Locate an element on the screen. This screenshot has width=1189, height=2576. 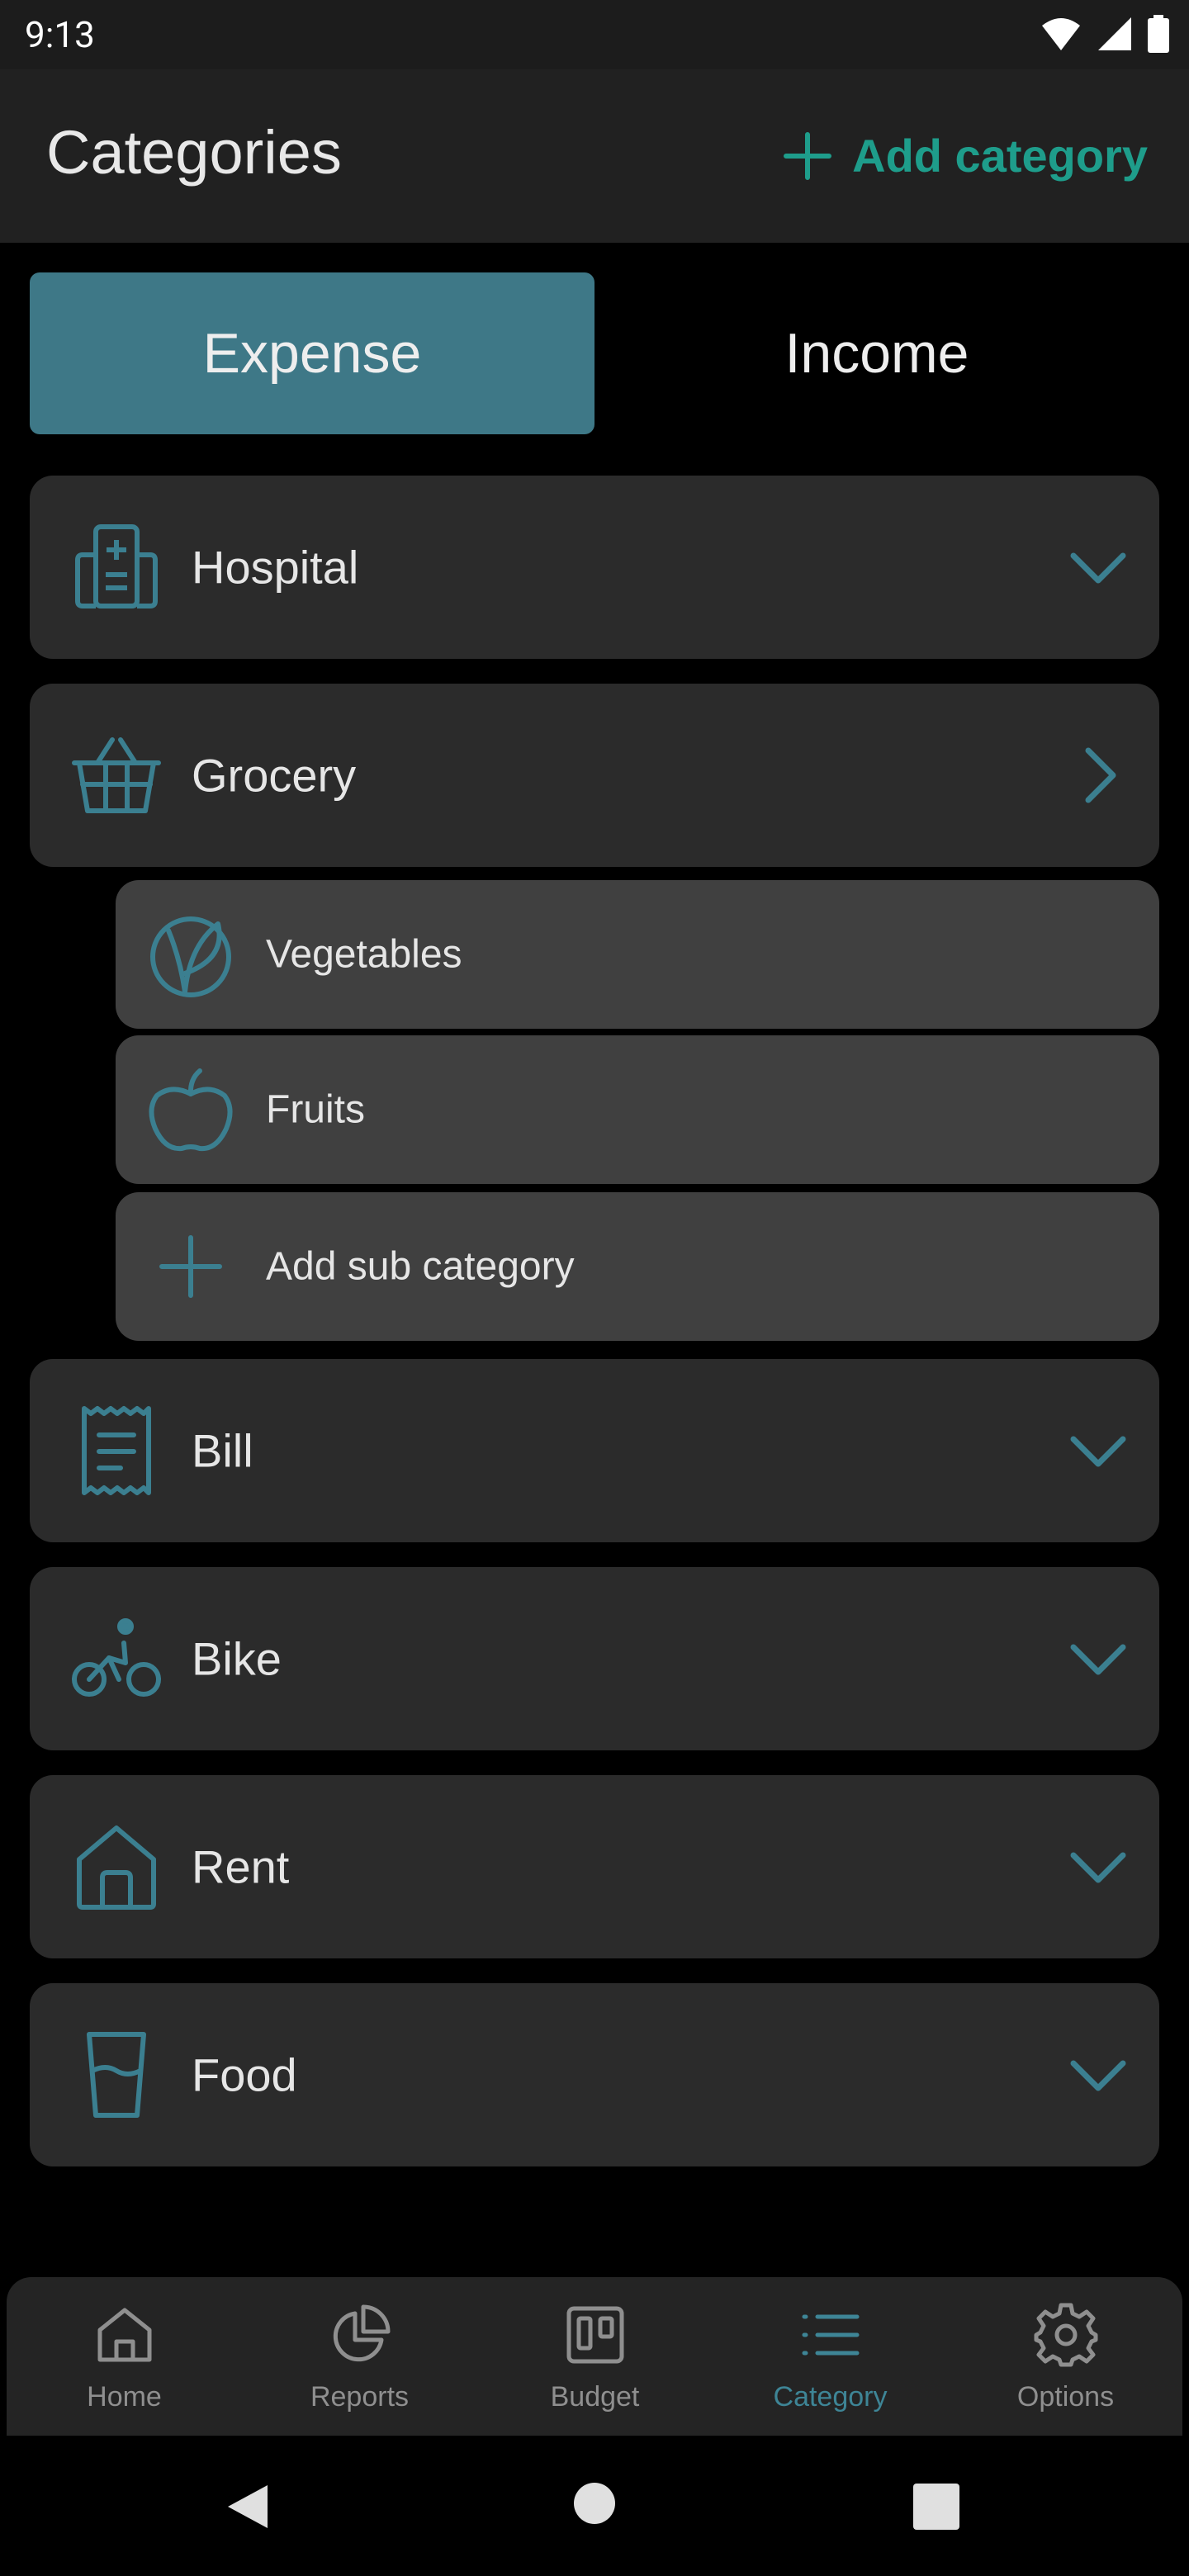
add-category-button: Add category is located at coordinates (965, 155).